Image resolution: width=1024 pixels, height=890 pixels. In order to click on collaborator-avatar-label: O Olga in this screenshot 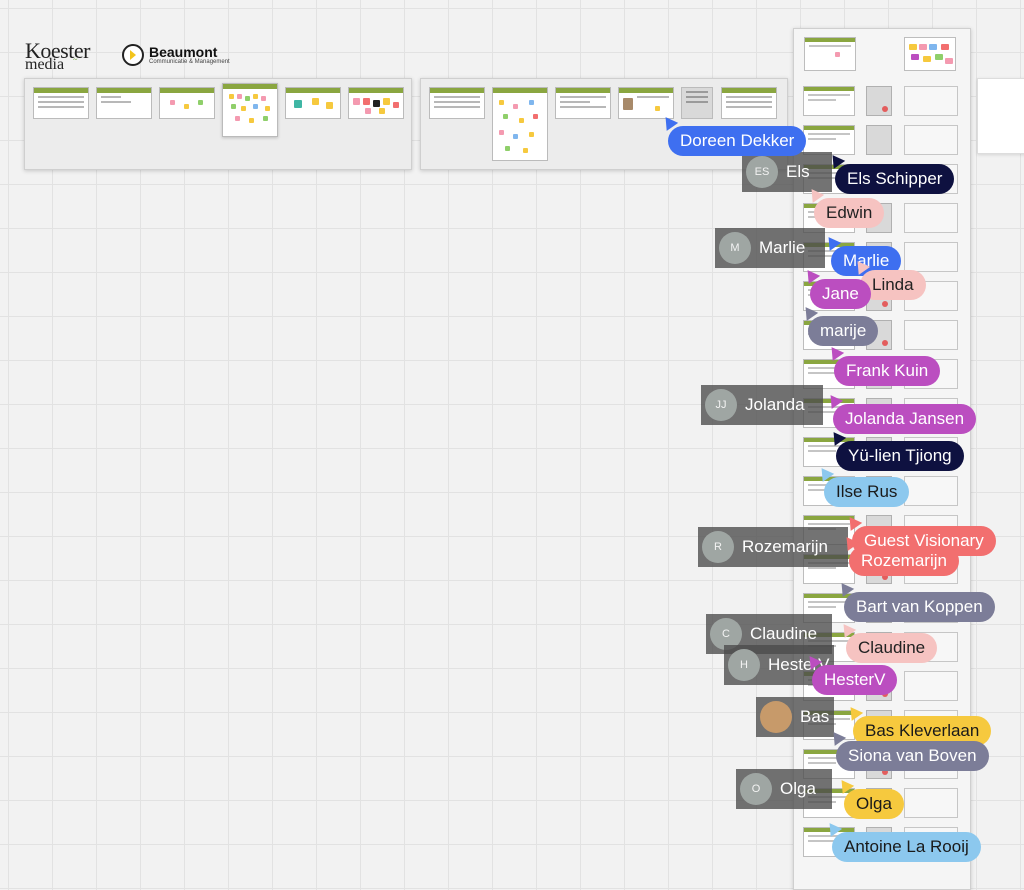, I will do `click(784, 789)`.